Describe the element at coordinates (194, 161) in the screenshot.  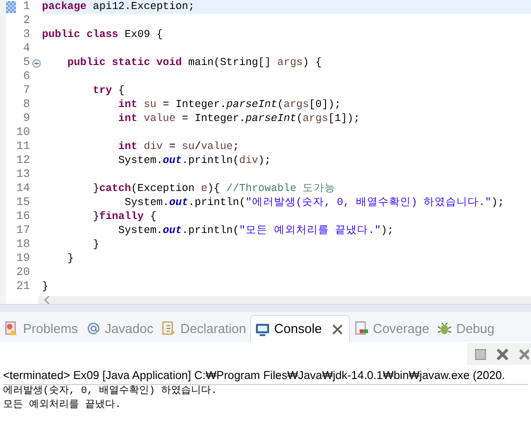
I see `code-line: System.out.println(div);` at that location.